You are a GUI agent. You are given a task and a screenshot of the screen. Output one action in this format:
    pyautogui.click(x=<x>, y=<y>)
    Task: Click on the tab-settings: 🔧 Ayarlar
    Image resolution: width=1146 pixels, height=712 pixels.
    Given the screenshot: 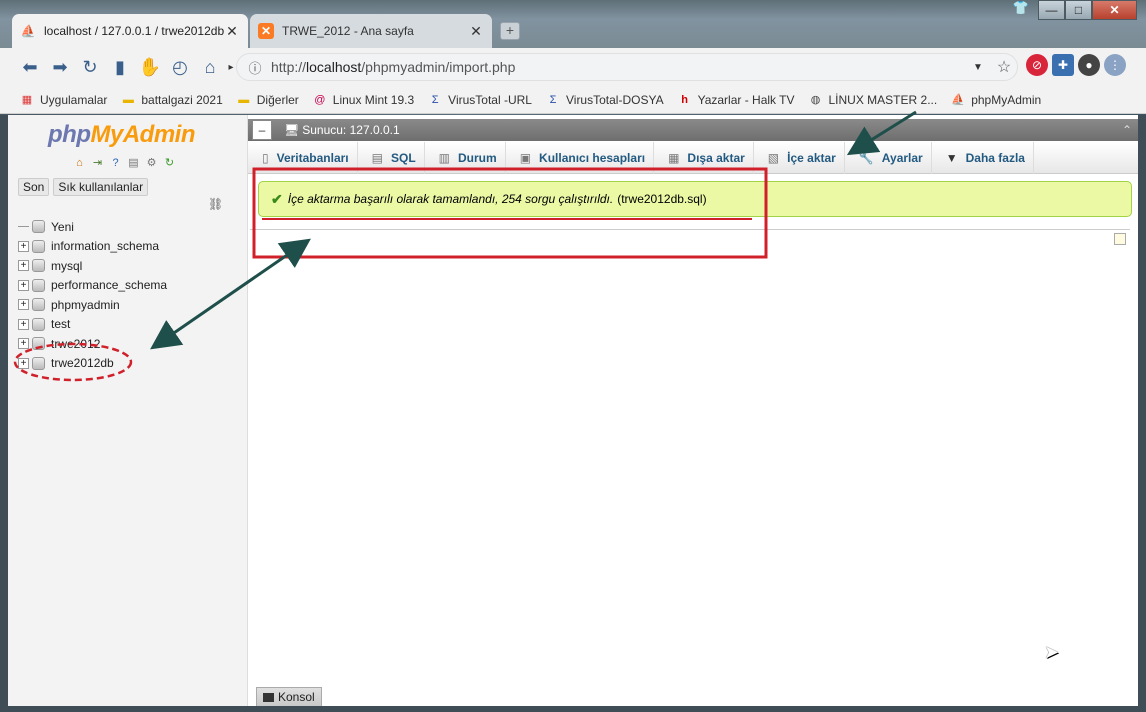 What is the action you would take?
    pyautogui.click(x=888, y=157)
    